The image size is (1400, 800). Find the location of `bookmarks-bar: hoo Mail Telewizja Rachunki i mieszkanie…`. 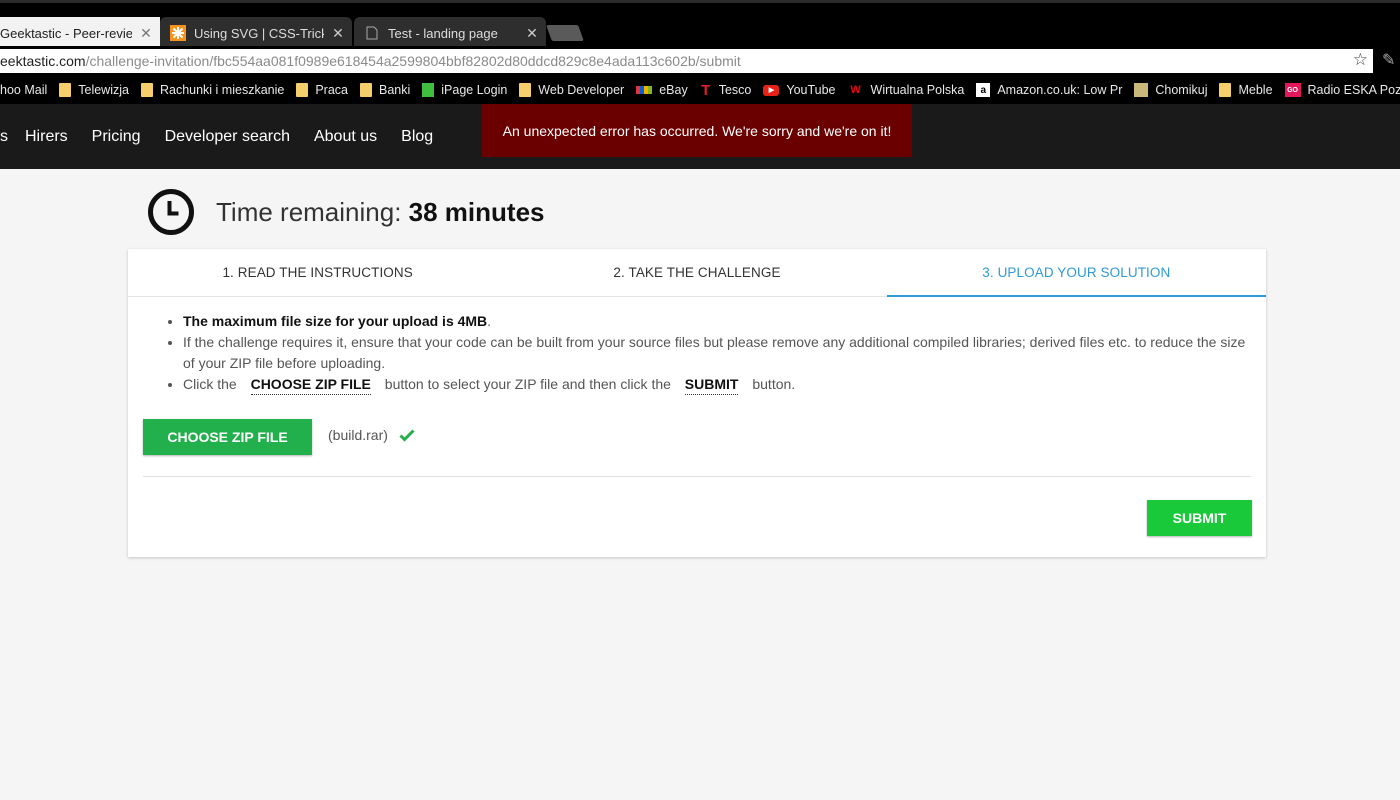

bookmarks-bar: hoo Mail Telewizja Rachunki i mieszkanie… is located at coordinates (700, 90).